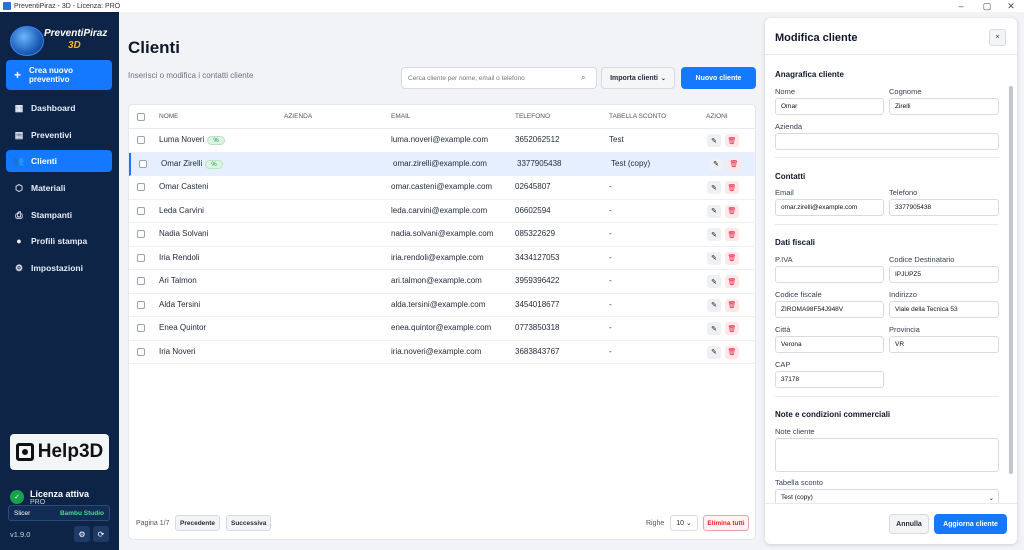 Image resolution: width=1024 pixels, height=550 pixels. Describe the element at coordinates (1010, 6) in the screenshot. I see `close-window-button: ✕` at that location.